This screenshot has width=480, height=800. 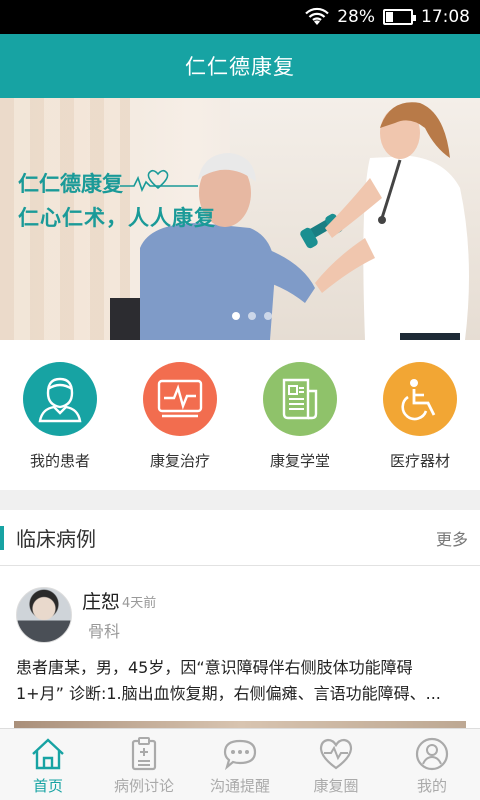 What do you see at coordinates (47, 786) in the screenshot?
I see `nav-label: 首页` at bounding box center [47, 786].